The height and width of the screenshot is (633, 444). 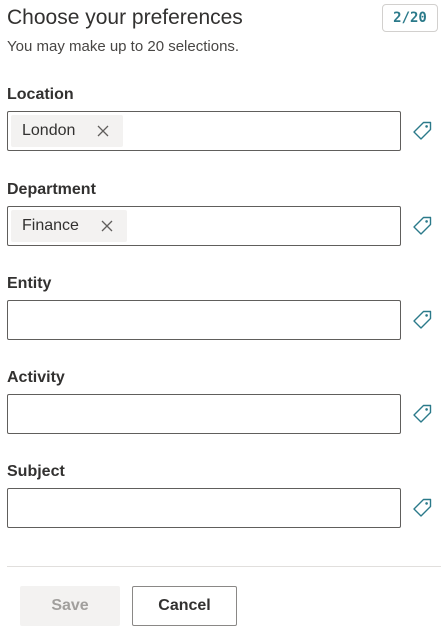 I want to click on selection-count-badge: 2/20, so click(x=410, y=18).